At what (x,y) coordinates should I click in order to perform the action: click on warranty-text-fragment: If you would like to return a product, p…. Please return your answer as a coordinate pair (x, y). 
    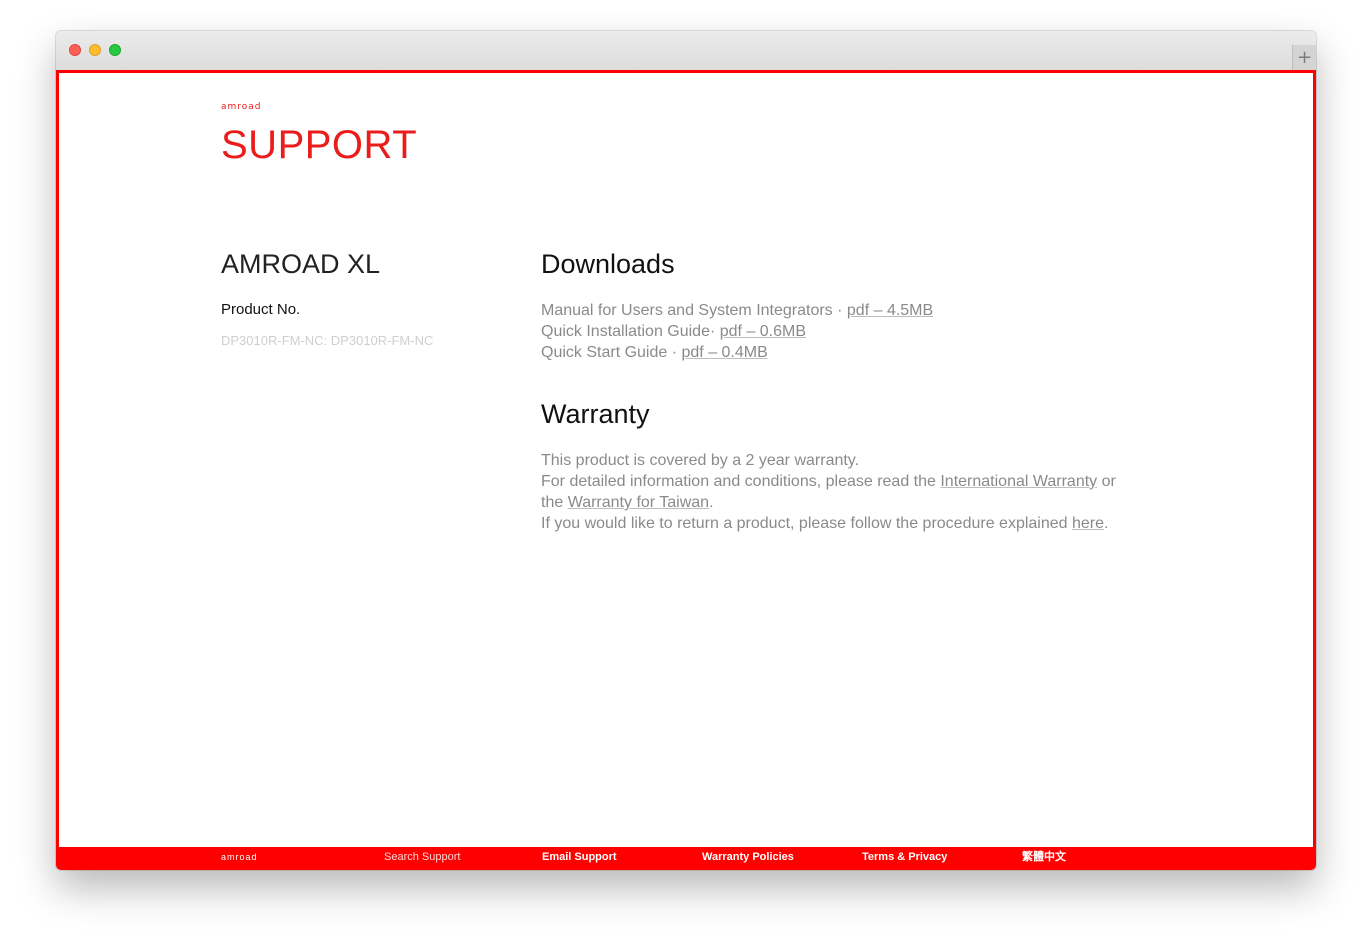
    Looking at the image, I should click on (806, 523).